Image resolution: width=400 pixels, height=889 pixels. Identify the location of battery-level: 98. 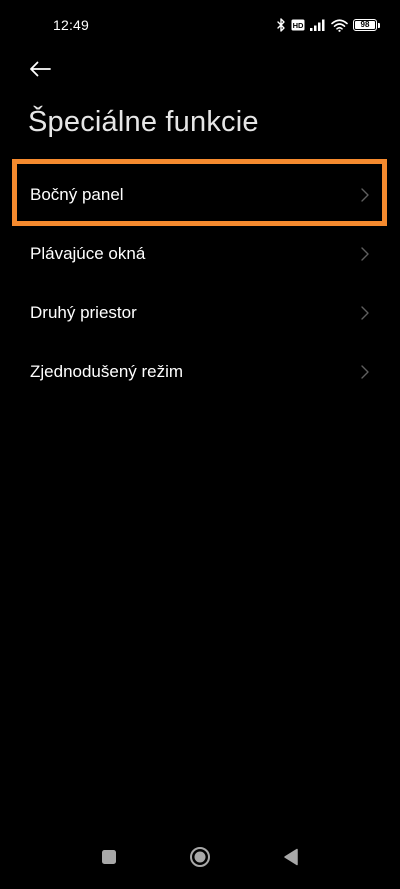
(365, 24).